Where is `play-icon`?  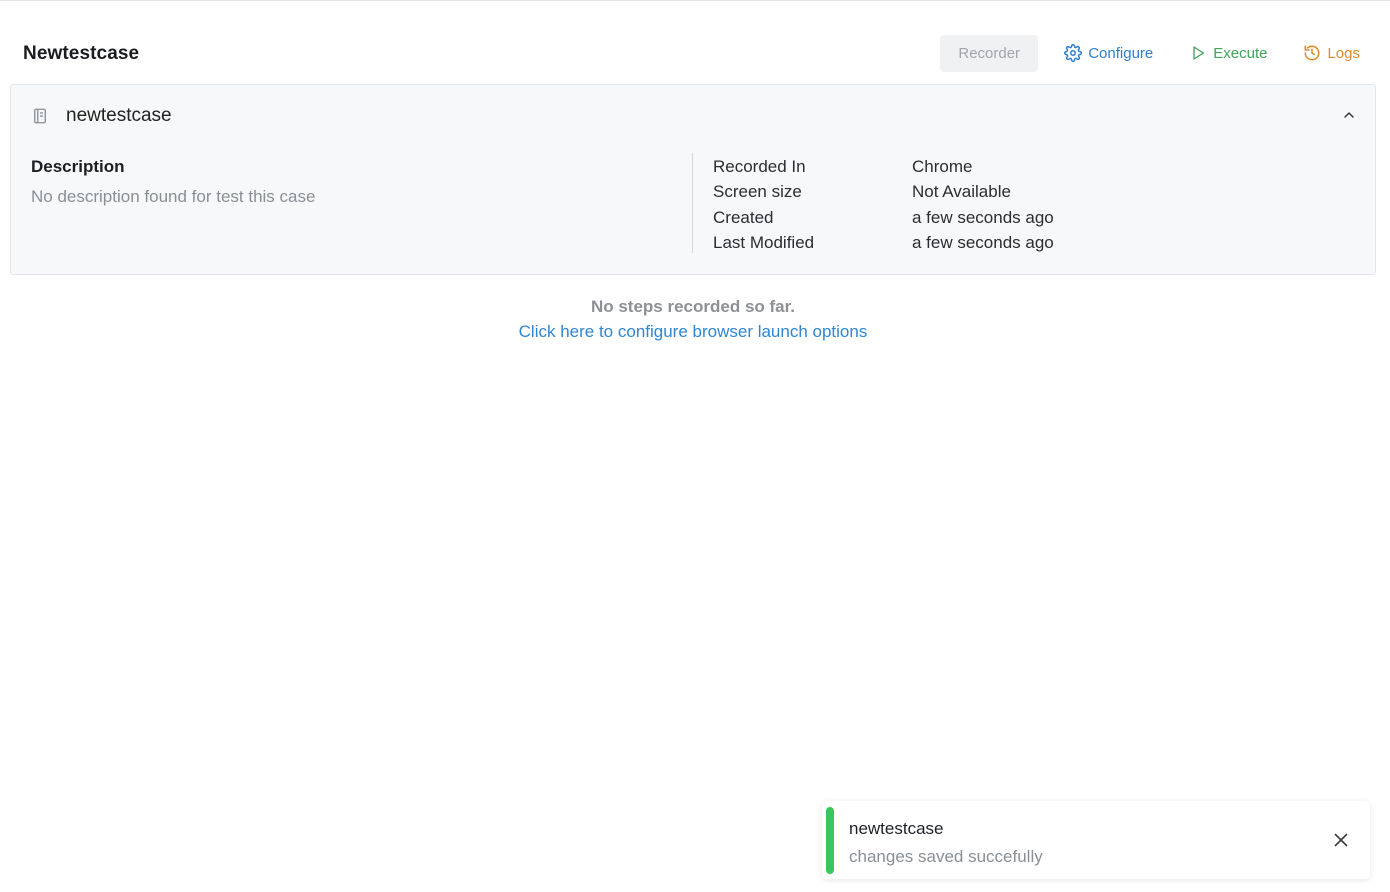
play-icon is located at coordinates (1198, 53).